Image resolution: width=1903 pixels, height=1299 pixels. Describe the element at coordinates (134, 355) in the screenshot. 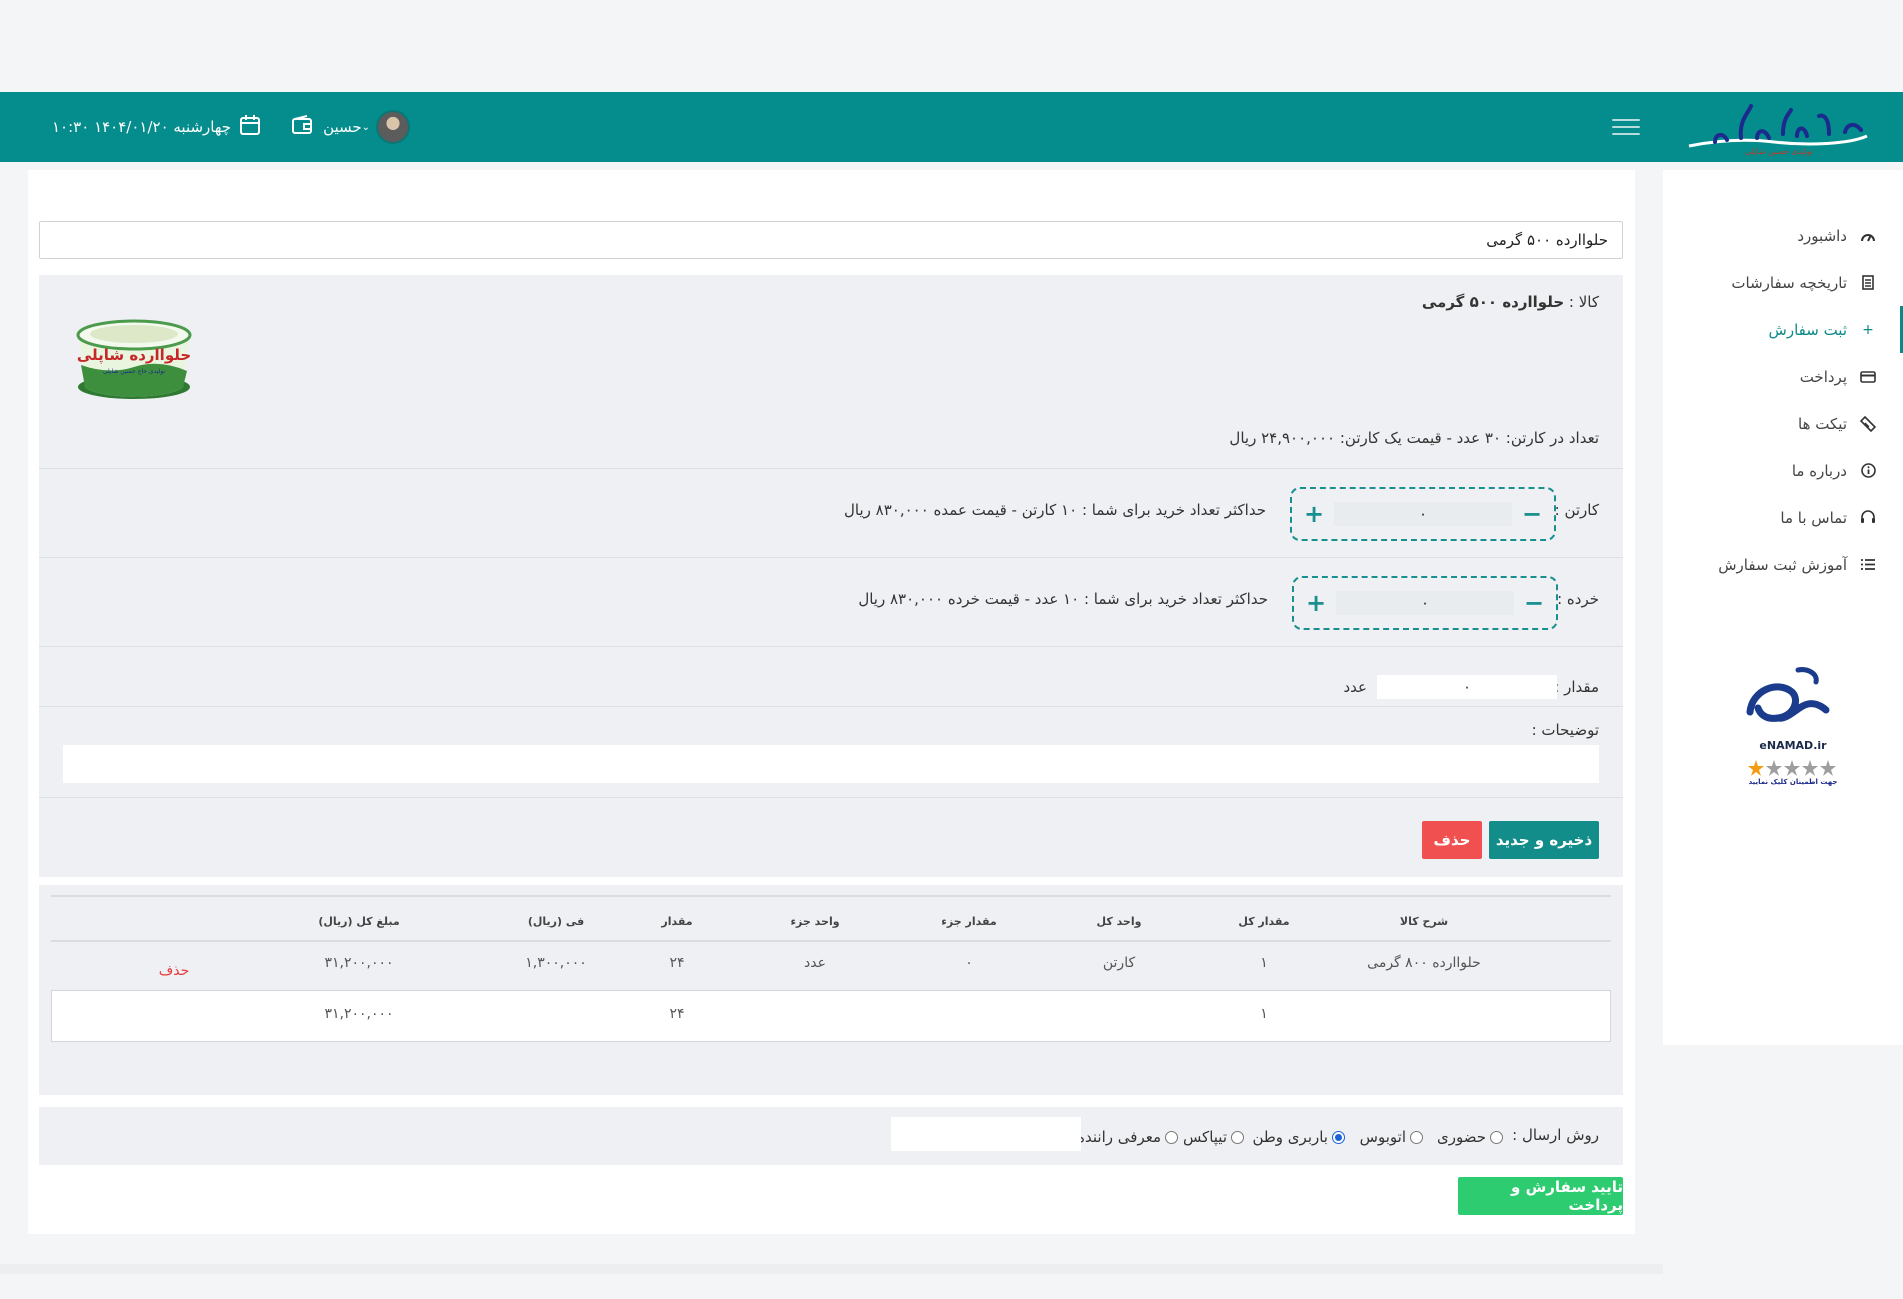

I see `product-image: حلواارده شاپلی تولیدی حاج حسین شاپلی` at that location.